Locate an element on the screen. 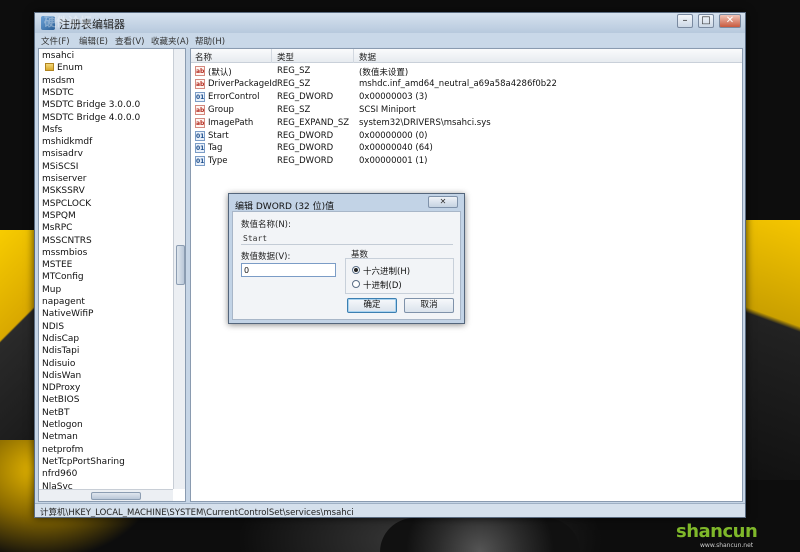 This screenshot has width=800, height=552. dialog-close-button: ✕ is located at coordinates (443, 202).